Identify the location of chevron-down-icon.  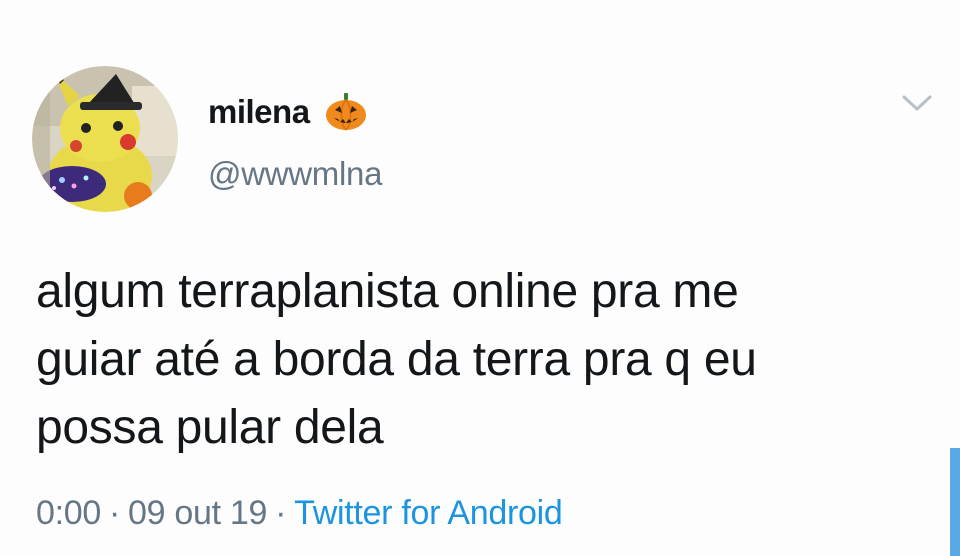
(917, 103).